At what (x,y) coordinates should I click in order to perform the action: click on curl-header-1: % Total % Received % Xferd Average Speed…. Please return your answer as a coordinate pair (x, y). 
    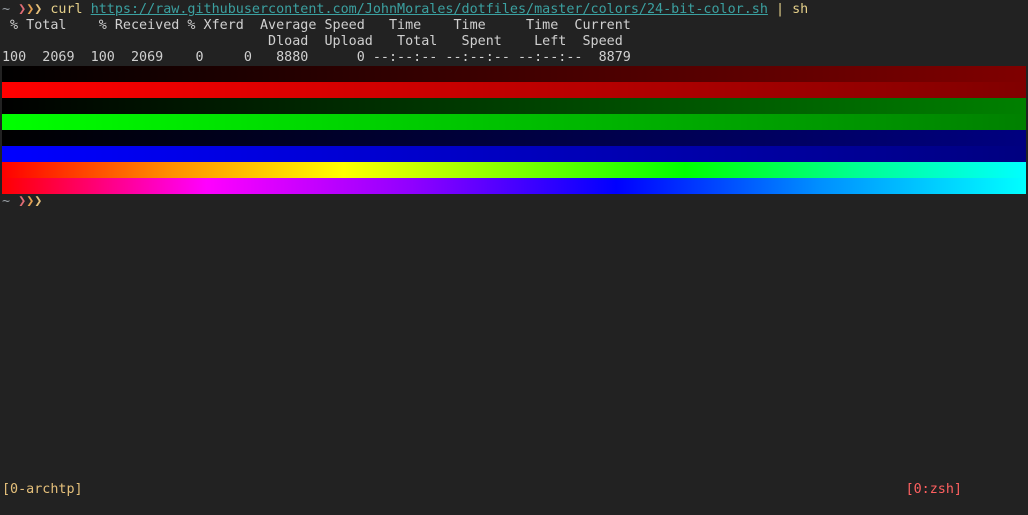
    Looking at the image, I should click on (316, 25).